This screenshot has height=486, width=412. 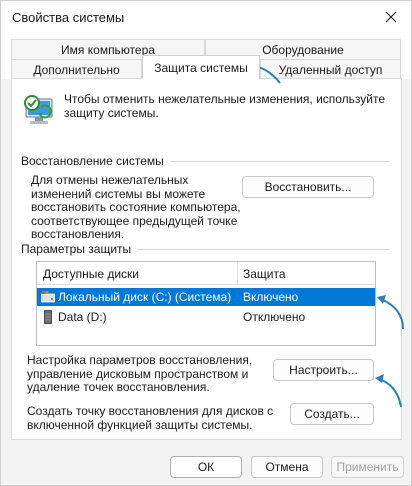 I want to click on tab-system-protection-label: Защита системы, so click(x=201, y=67).